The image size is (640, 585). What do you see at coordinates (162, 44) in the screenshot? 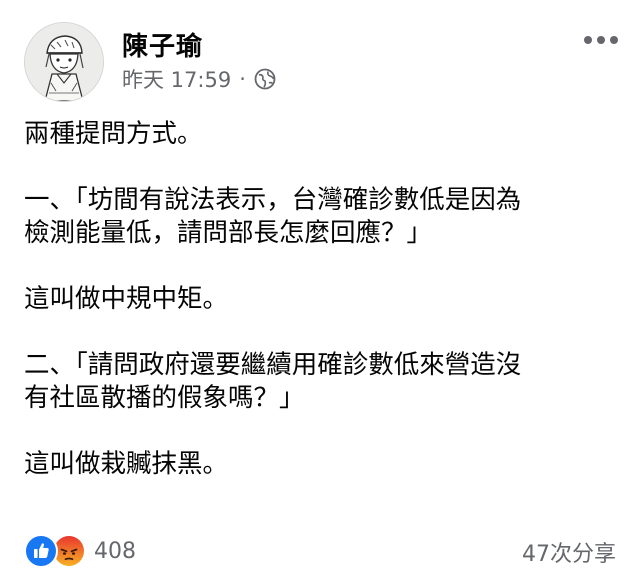
I see `author-name: 陳子瑜` at bounding box center [162, 44].